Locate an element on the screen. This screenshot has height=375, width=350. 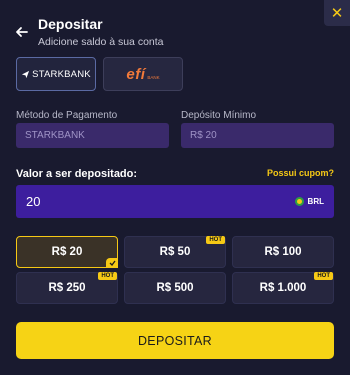
page-subtitle: Adicione saldo à sua conta is located at coordinates (101, 42).